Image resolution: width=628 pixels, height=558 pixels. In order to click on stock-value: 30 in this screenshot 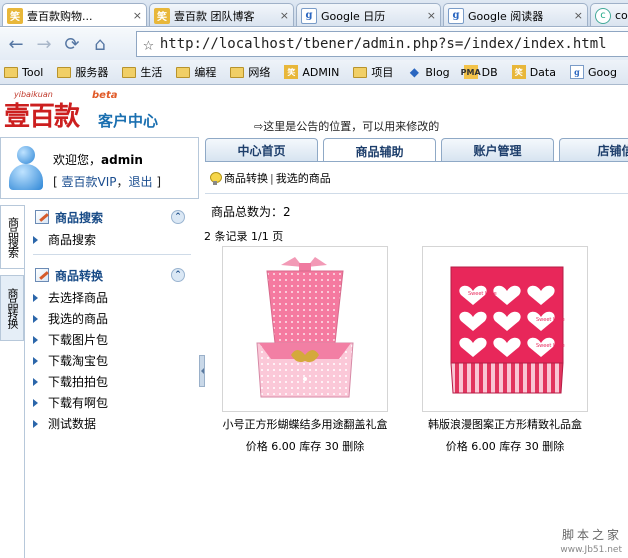, I will do `click(531, 446)`.